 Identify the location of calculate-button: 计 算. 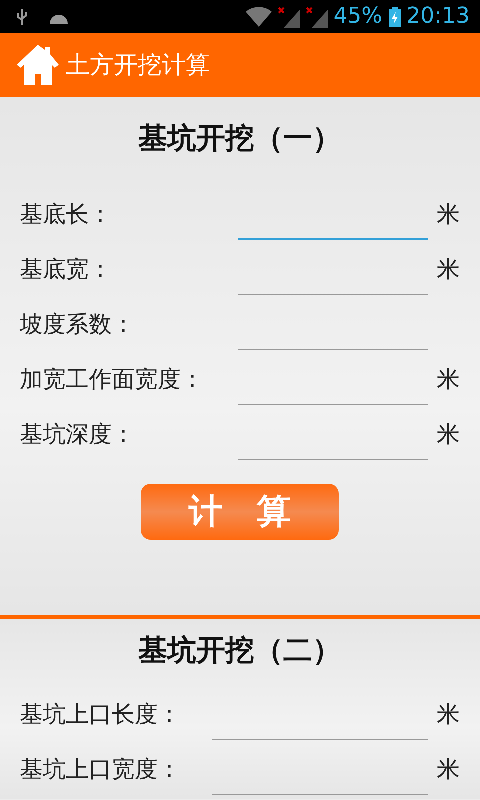
(240, 512).